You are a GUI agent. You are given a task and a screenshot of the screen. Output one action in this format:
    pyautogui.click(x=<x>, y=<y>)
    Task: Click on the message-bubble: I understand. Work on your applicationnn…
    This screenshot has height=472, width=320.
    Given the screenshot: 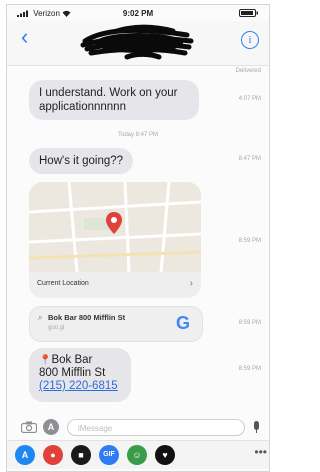 What is the action you would take?
    pyautogui.click(x=114, y=100)
    